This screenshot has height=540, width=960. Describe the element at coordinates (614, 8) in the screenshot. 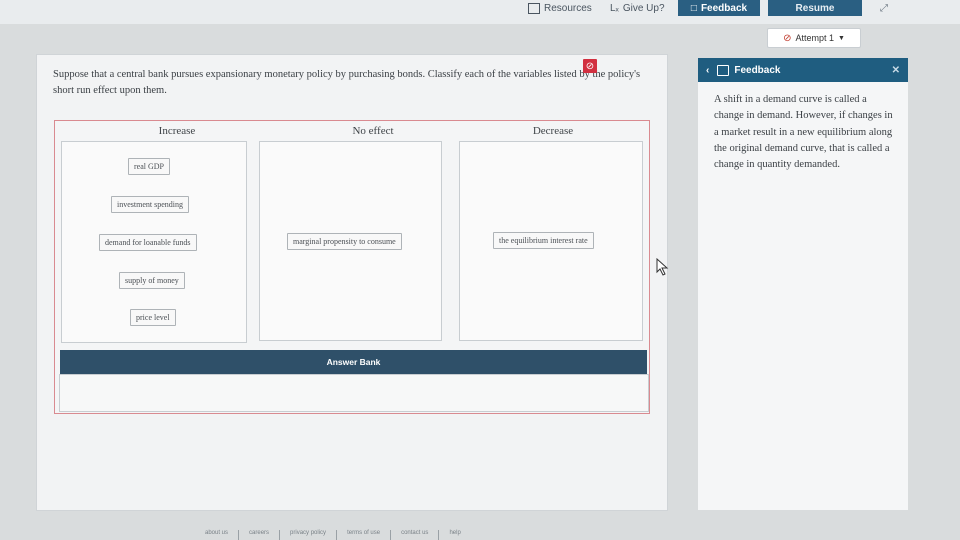

I see `give-up-icon: Lₓ` at that location.